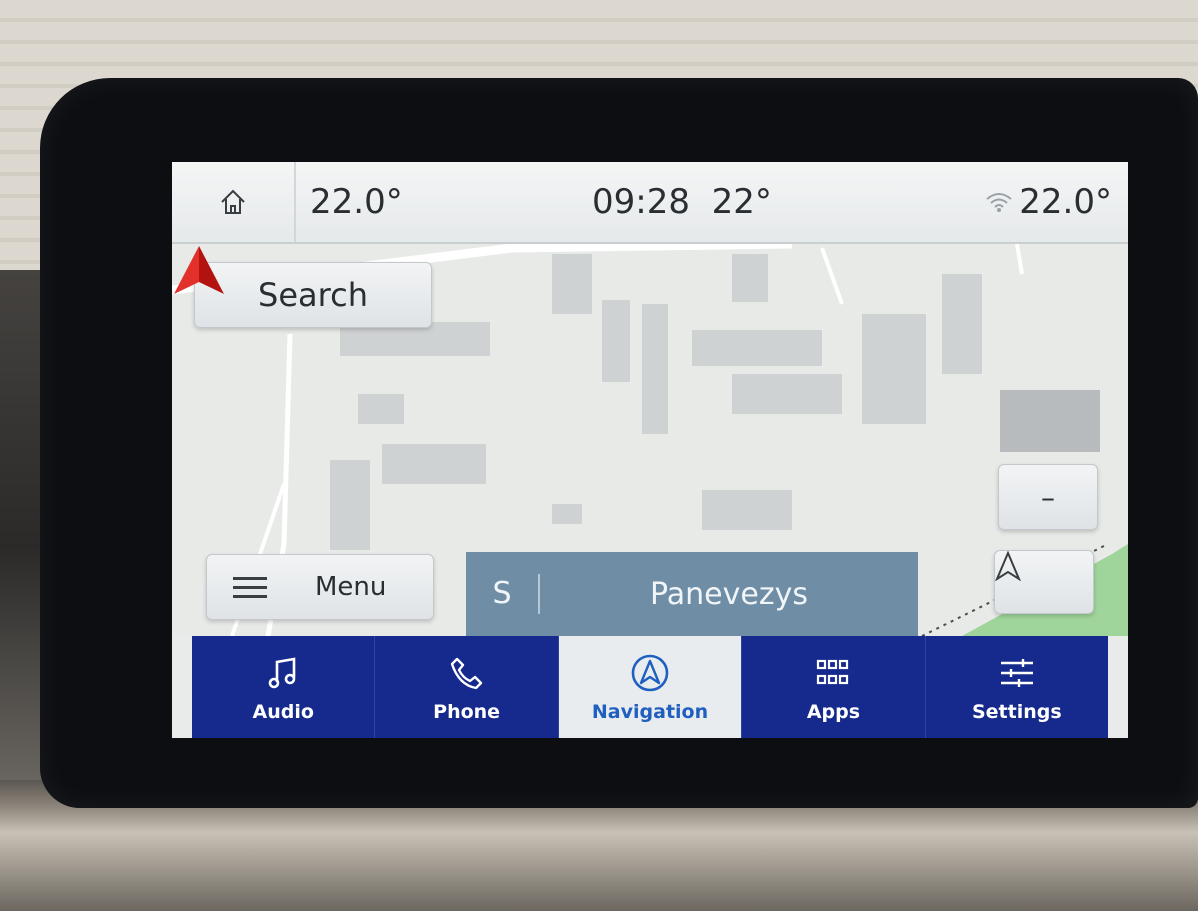  Describe the element at coordinates (503, 594) in the screenshot. I see `heading-direction: S` at that location.